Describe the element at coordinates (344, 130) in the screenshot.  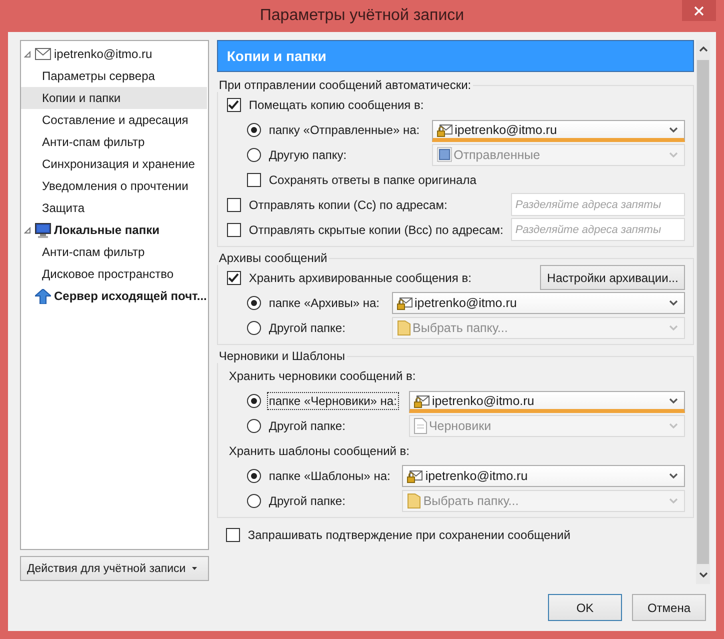
I see `radio-label: папку «Отправленные» на:` at that location.